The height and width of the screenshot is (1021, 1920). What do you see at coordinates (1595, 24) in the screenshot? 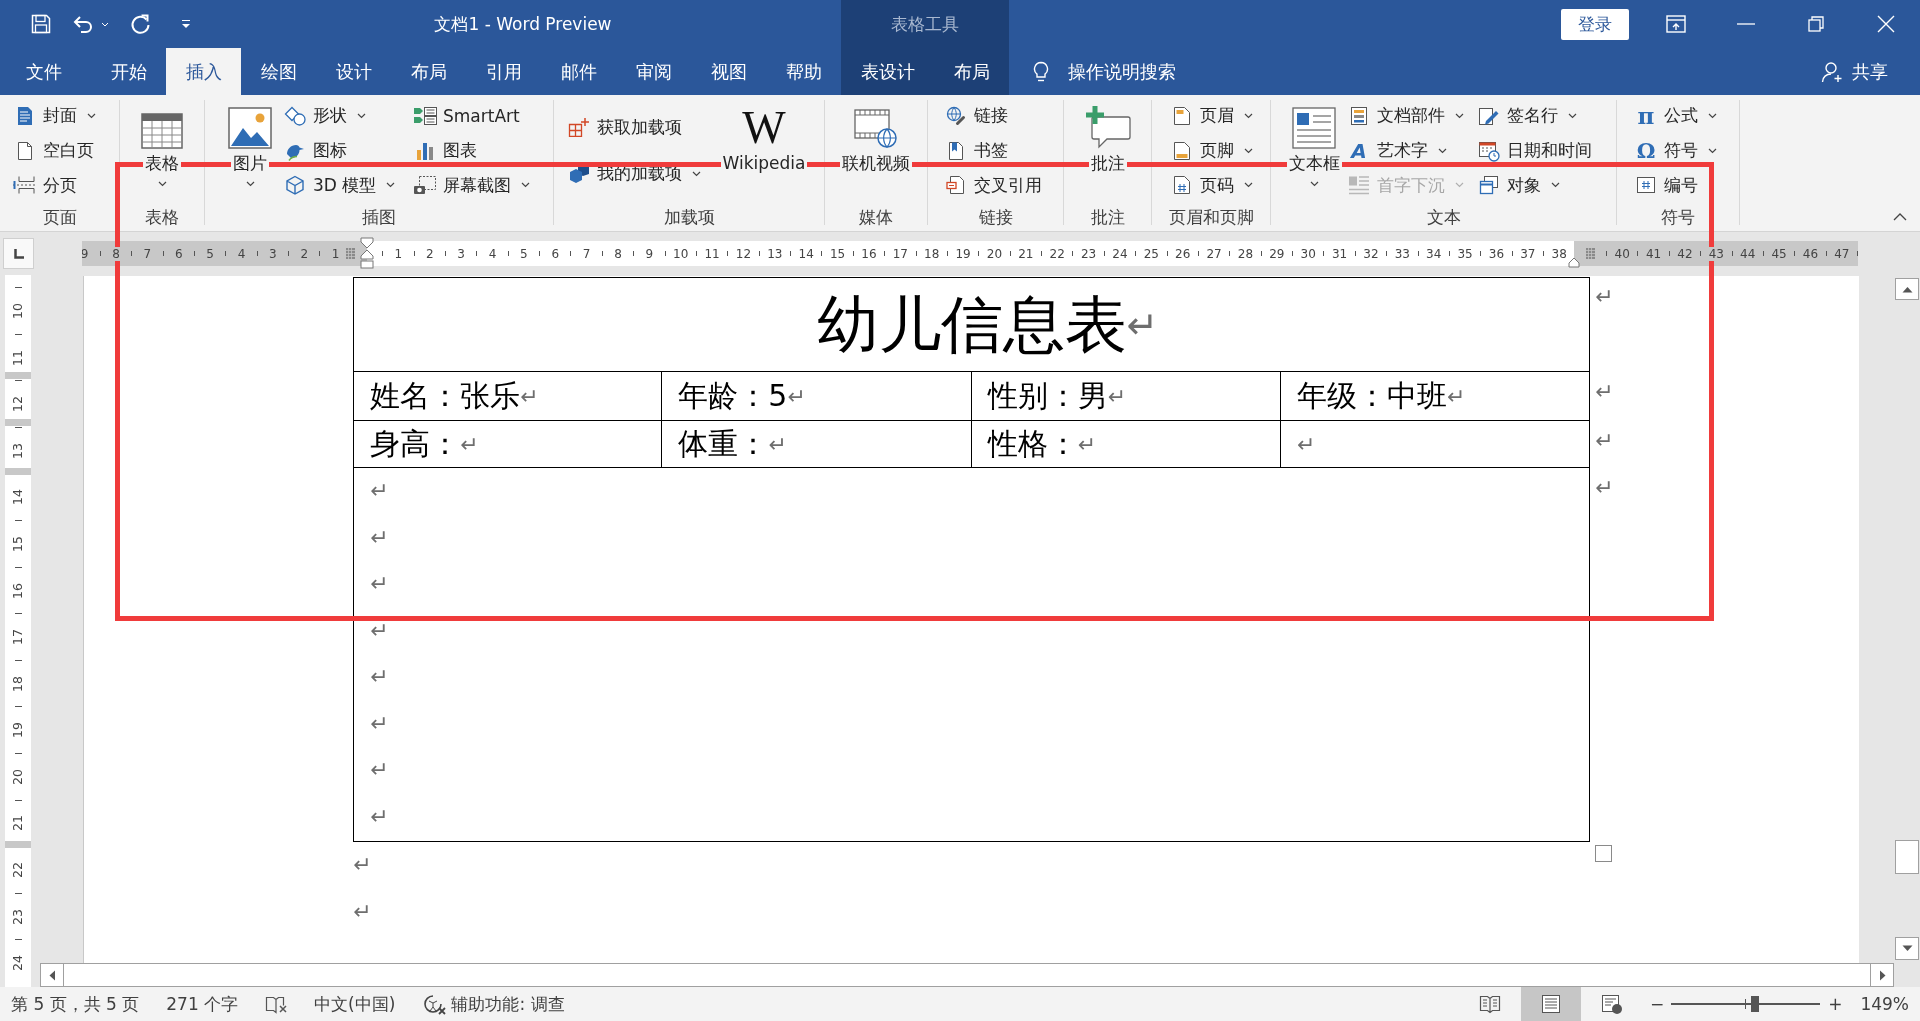
I see `sign-in-button: 登录` at bounding box center [1595, 24].